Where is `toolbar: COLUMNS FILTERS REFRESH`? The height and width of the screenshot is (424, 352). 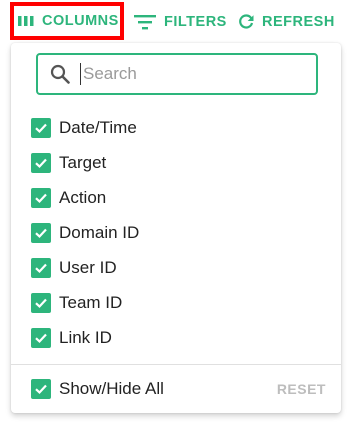
toolbar: COLUMNS FILTERS REFRESH is located at coordinates (176, 22).